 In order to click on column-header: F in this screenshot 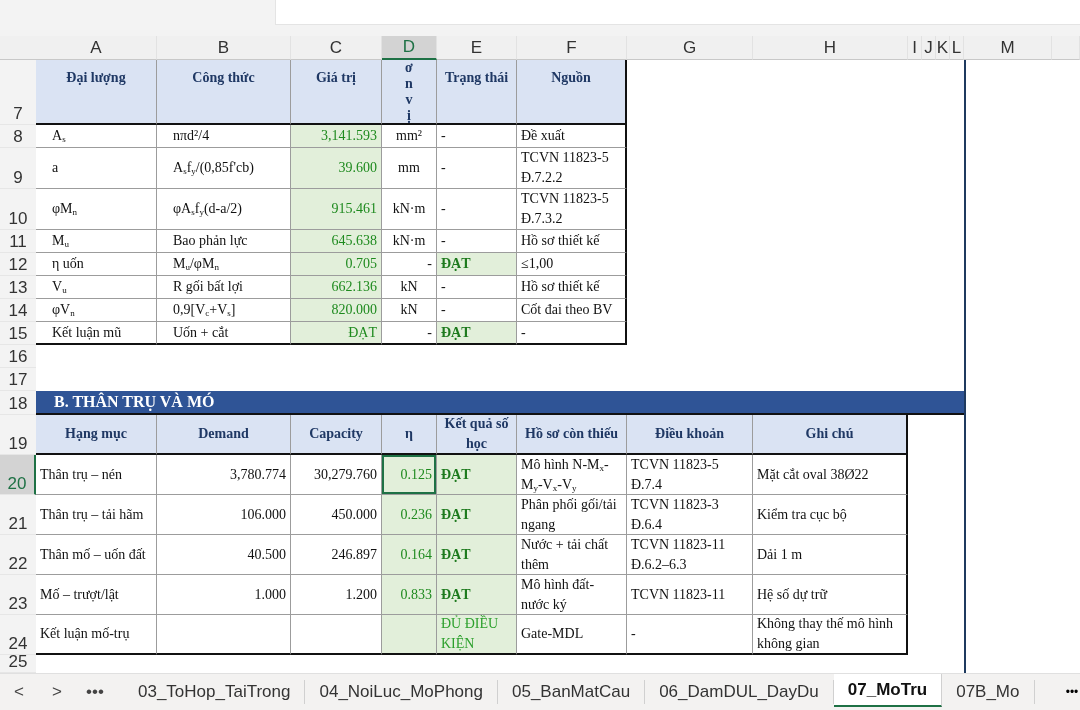, I will do `click(572, 48)`.